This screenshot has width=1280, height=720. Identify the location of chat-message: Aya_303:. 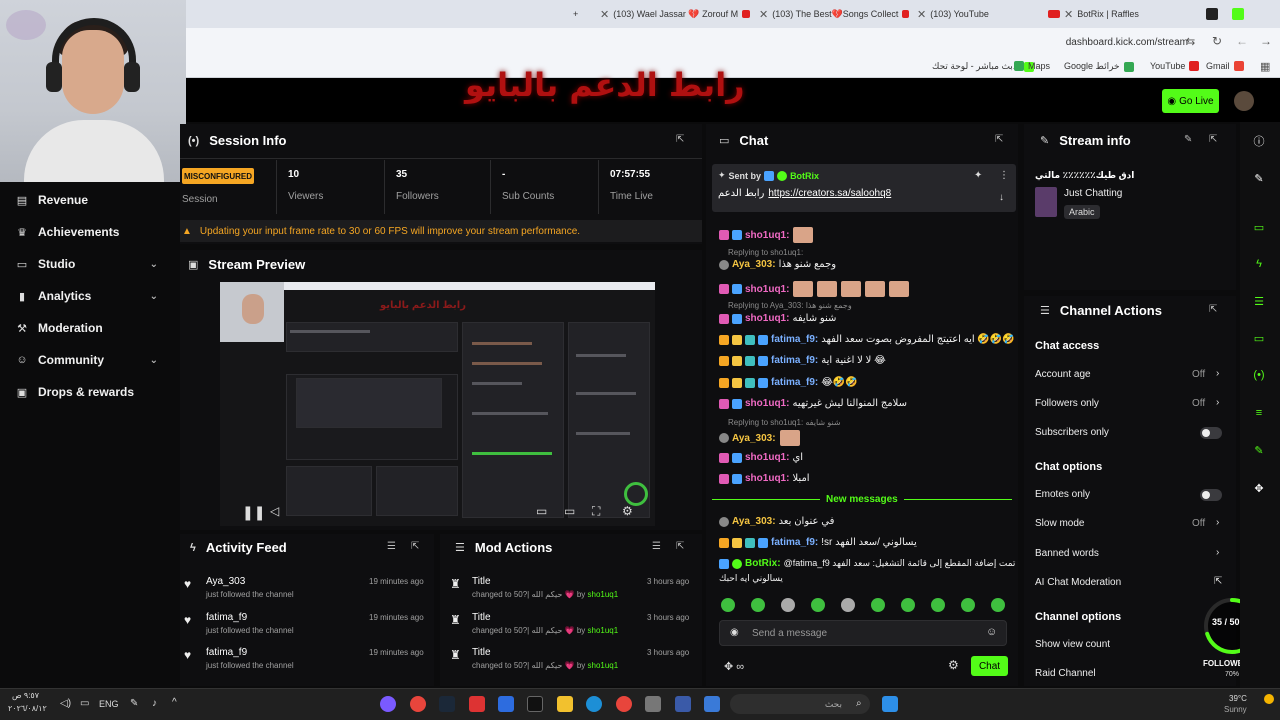
(759, 438).